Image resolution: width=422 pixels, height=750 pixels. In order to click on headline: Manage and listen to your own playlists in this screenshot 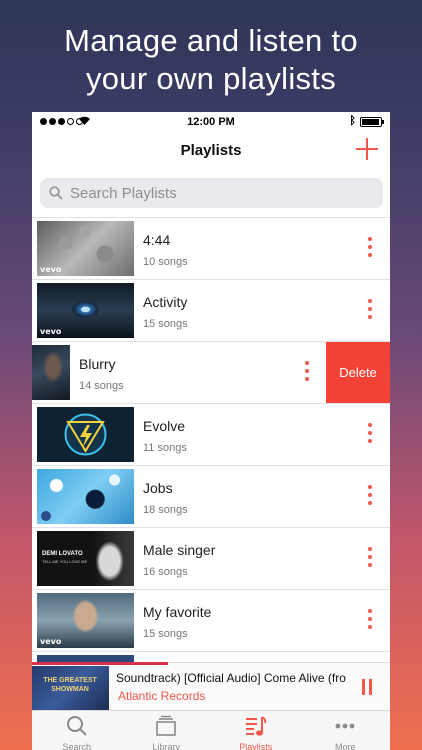, I will do `click(211, 60)`.